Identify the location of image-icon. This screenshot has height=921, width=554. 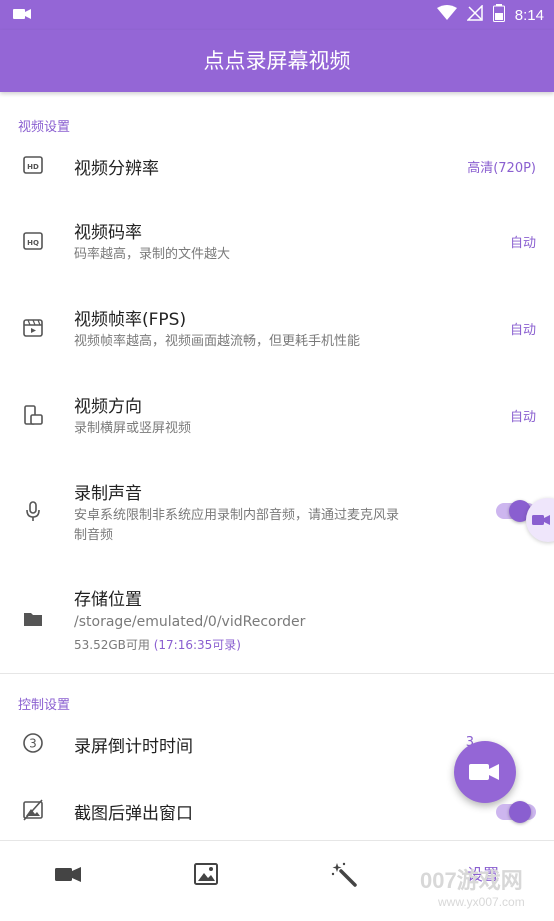
(207, 874).